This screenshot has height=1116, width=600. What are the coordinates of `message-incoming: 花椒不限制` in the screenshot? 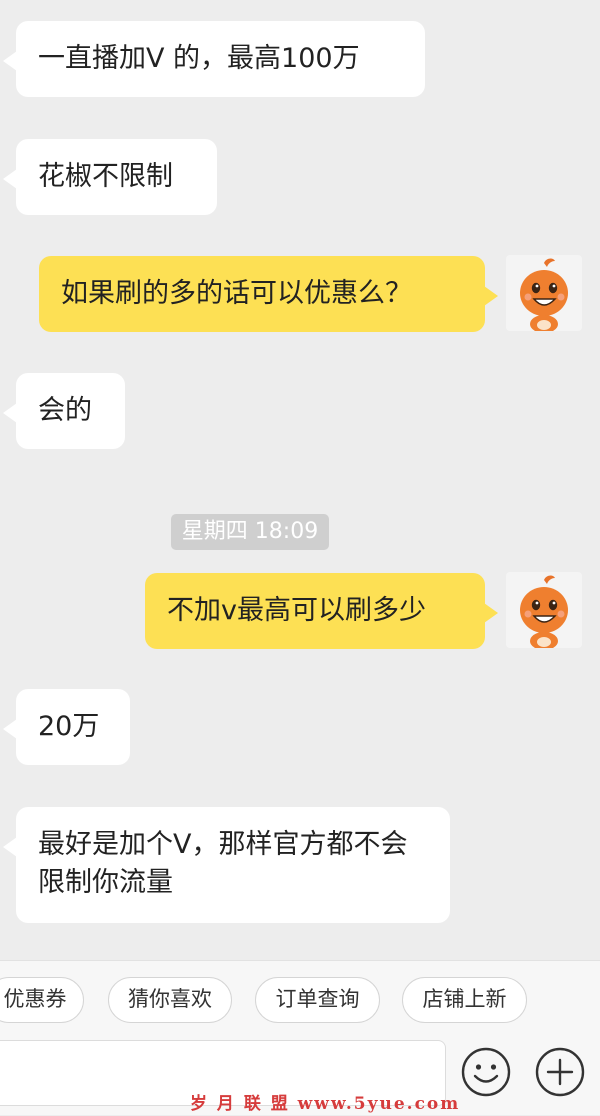 It's located at (110, 177).